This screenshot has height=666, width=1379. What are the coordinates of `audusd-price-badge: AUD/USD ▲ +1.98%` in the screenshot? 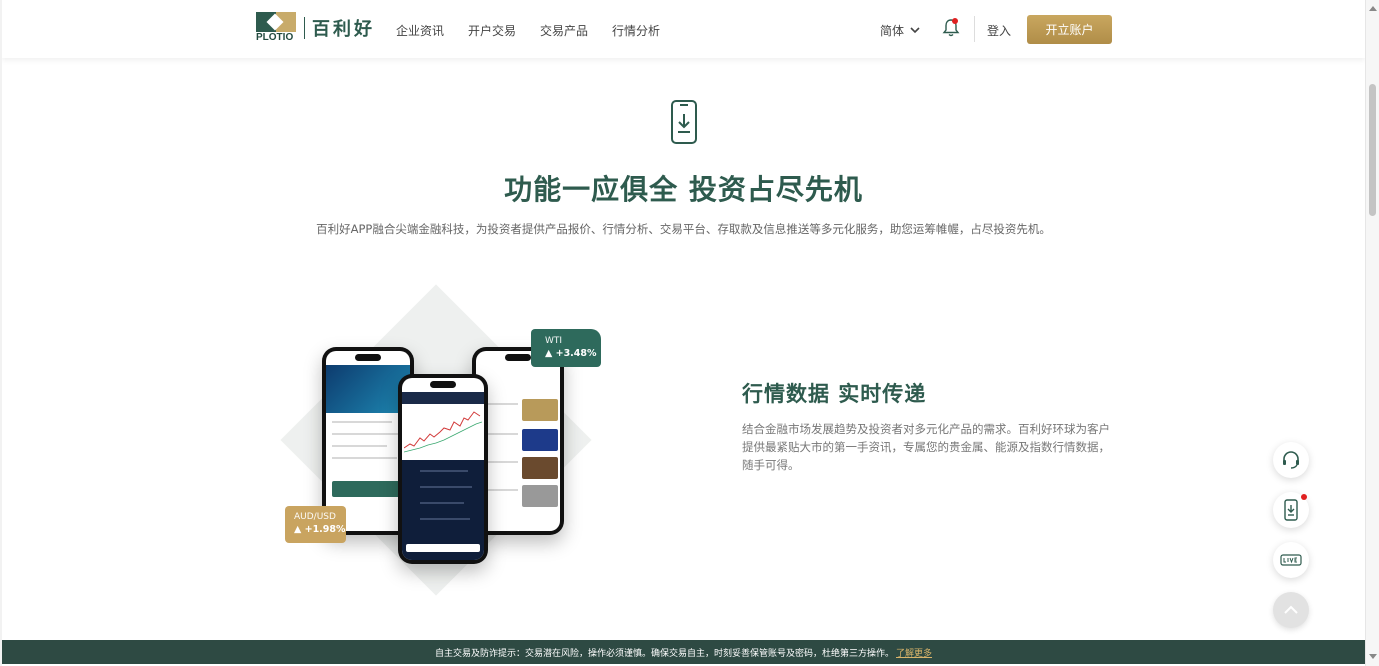 It's located at (315, 524).